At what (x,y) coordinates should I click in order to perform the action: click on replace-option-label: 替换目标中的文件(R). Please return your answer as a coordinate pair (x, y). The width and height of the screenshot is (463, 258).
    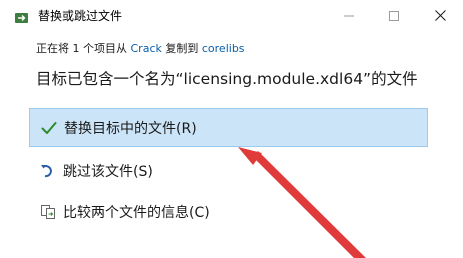
    Looking at the image, I should click on (130, 128).